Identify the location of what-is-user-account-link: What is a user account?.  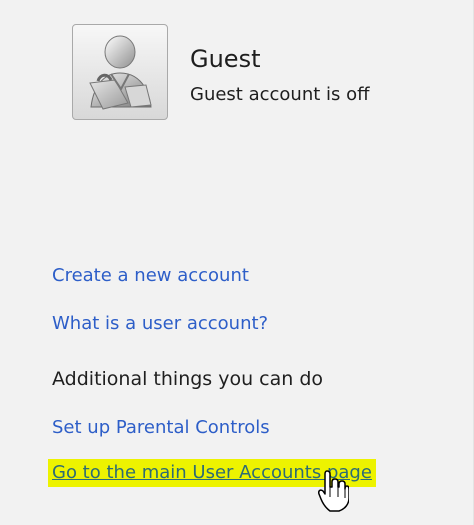
(160, 324).